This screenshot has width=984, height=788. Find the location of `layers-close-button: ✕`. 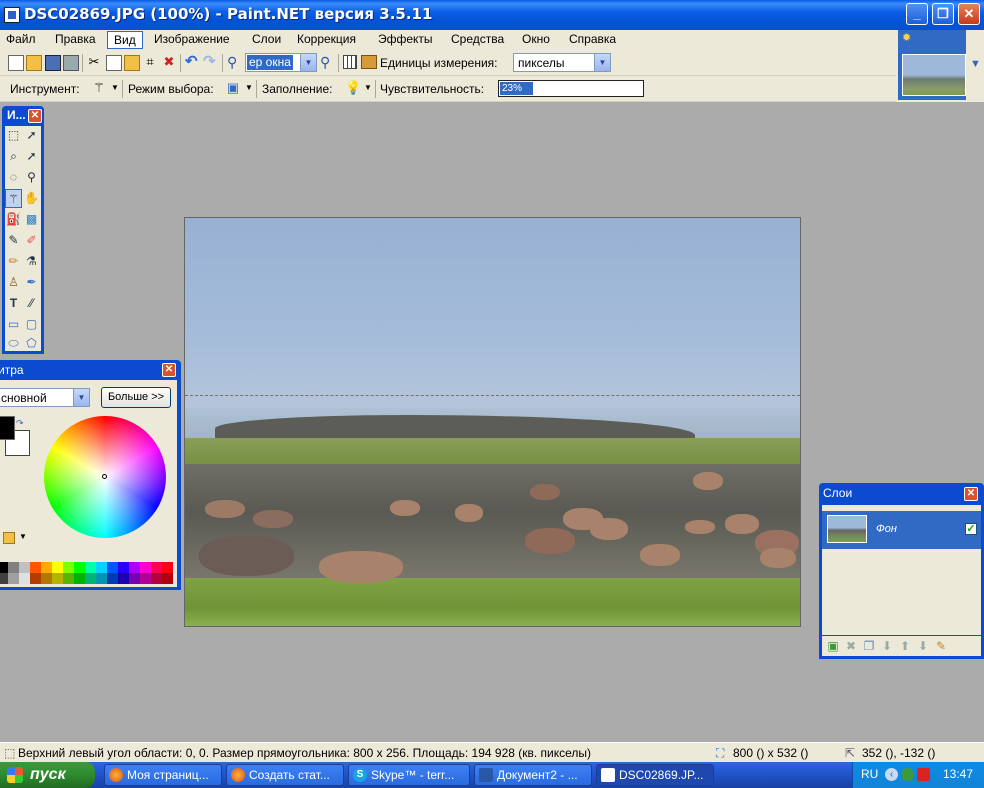

layers-close-button: ✕ is located at coordinates (971, 494).